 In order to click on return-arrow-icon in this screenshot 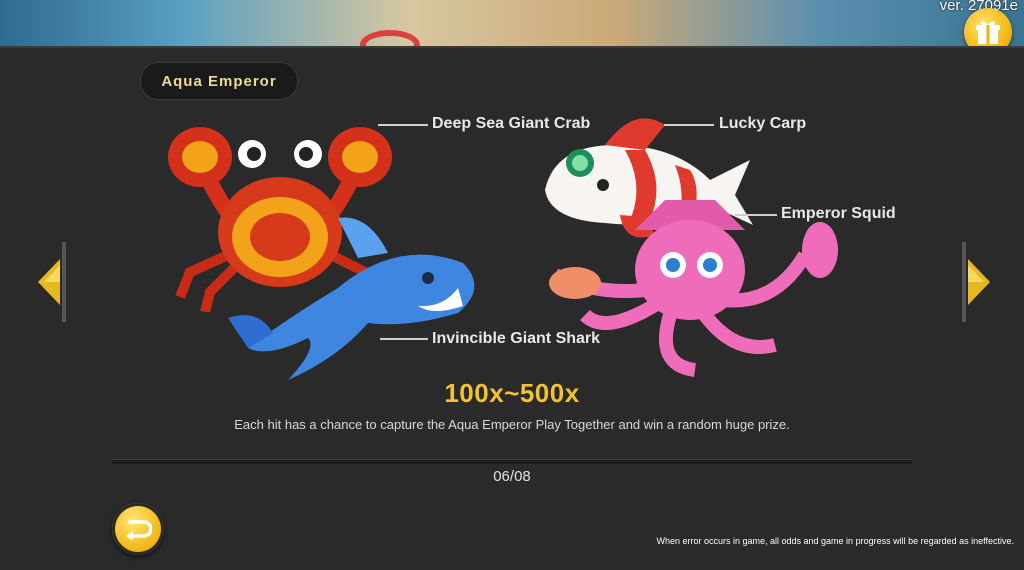, I will do `click(139, 530)`.